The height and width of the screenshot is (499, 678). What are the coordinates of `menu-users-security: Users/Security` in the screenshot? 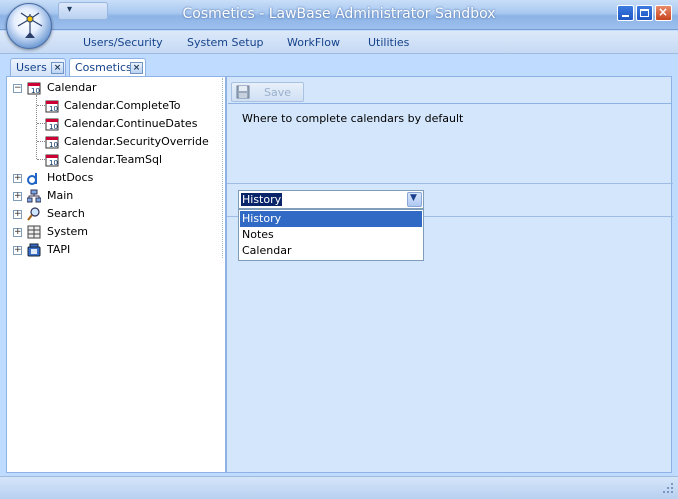 It's located at (123, 42).